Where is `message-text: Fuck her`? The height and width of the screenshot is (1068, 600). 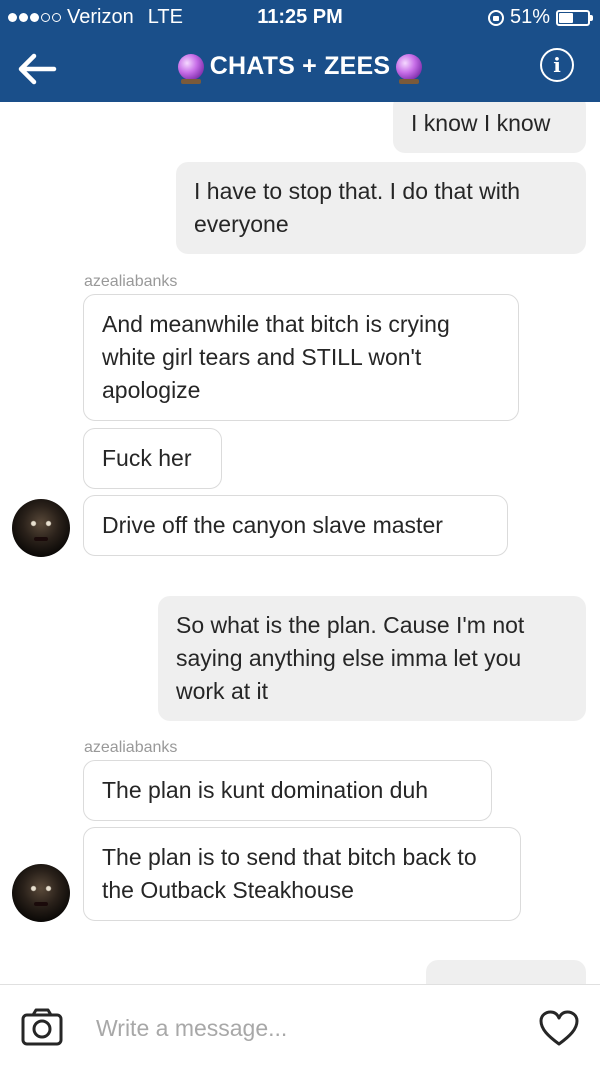 message-text: Fuck her is located at coordinates (147, 458).